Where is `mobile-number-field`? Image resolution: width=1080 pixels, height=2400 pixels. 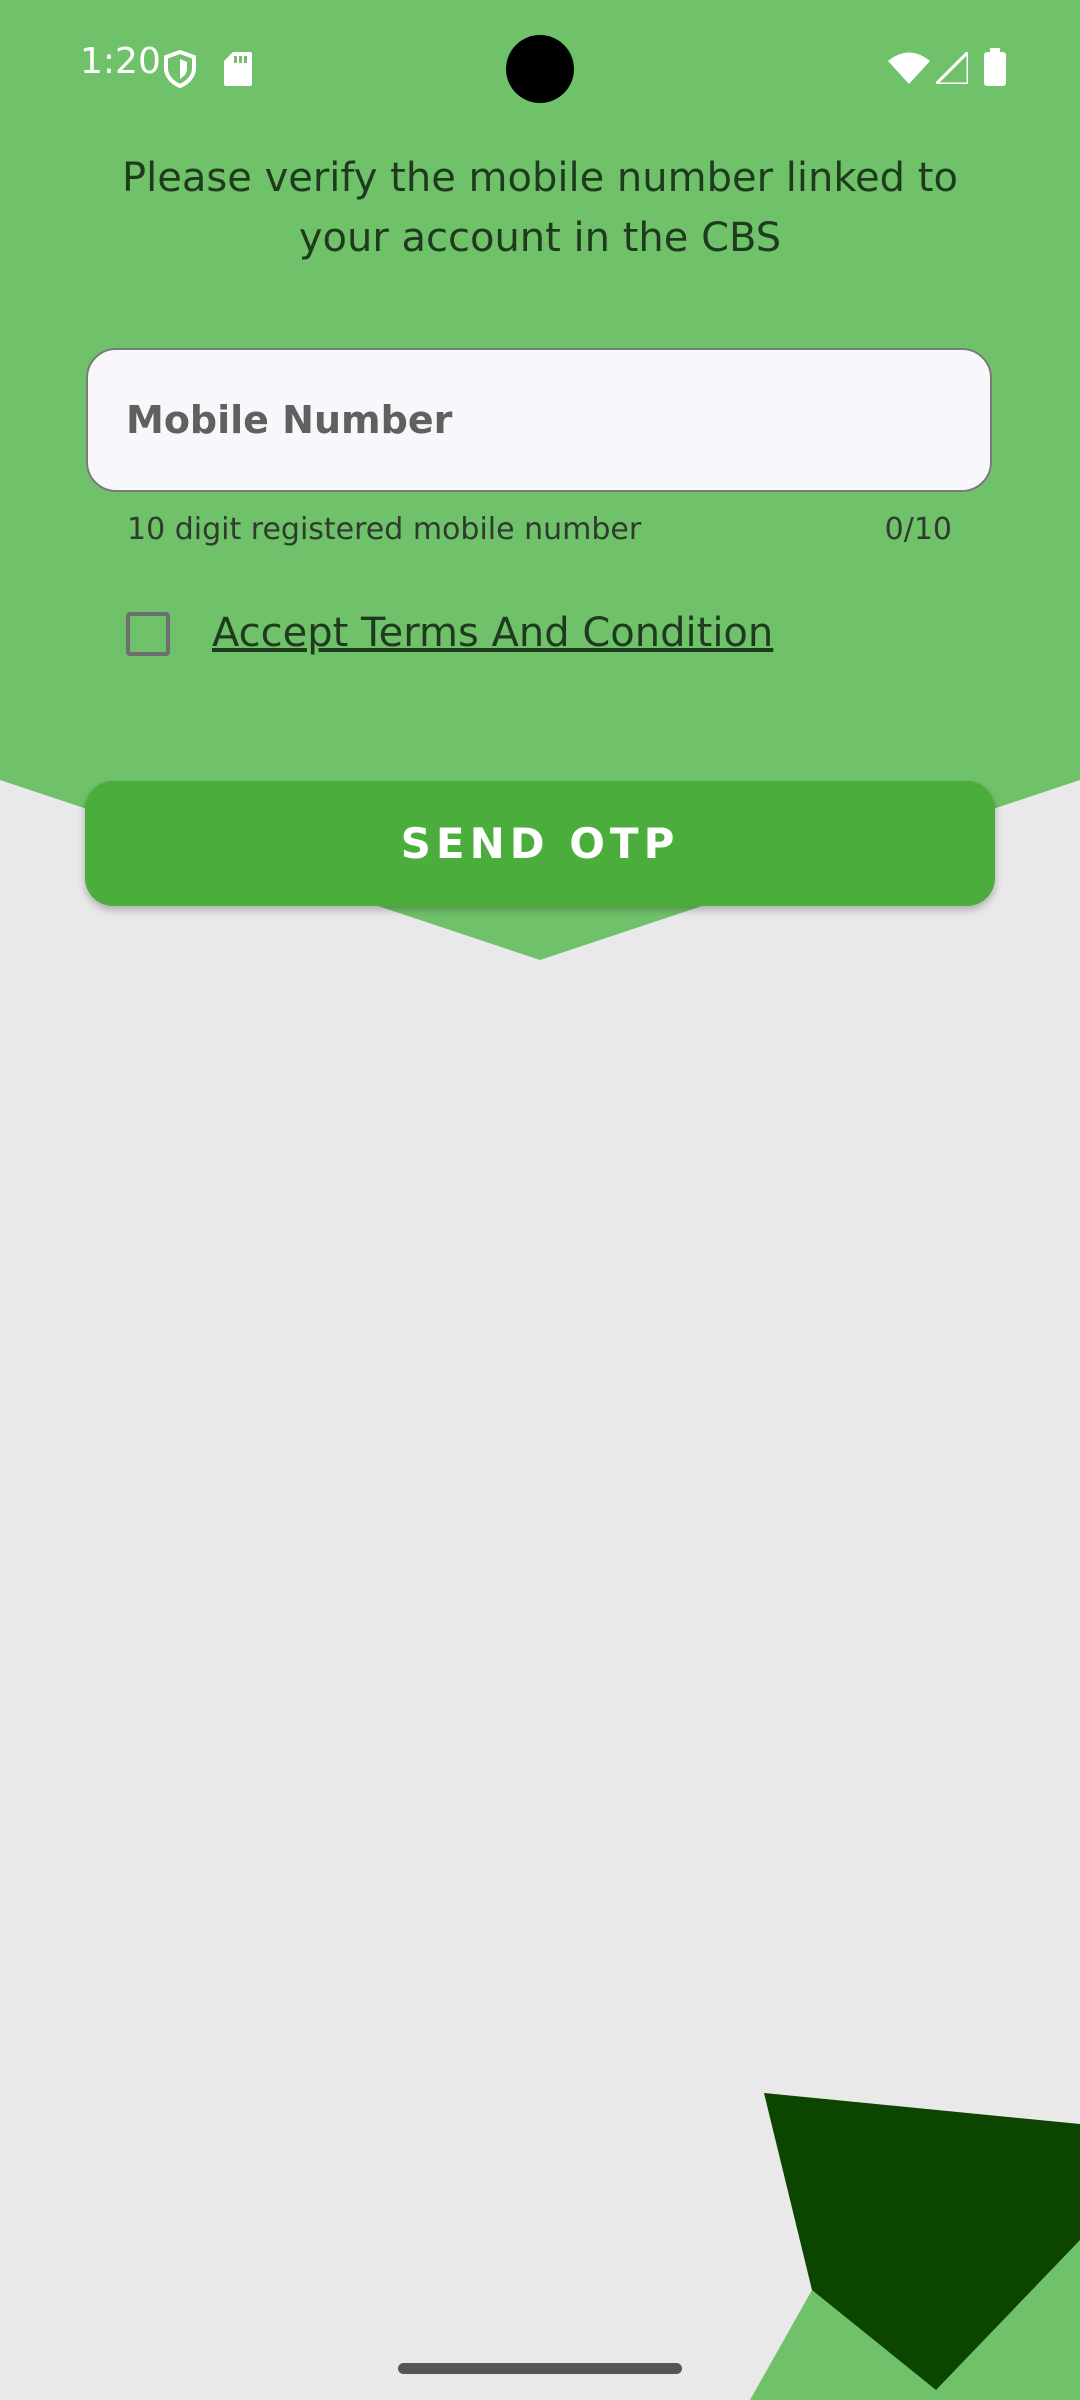
mobile-number-field is located at coordinates (539, 420).